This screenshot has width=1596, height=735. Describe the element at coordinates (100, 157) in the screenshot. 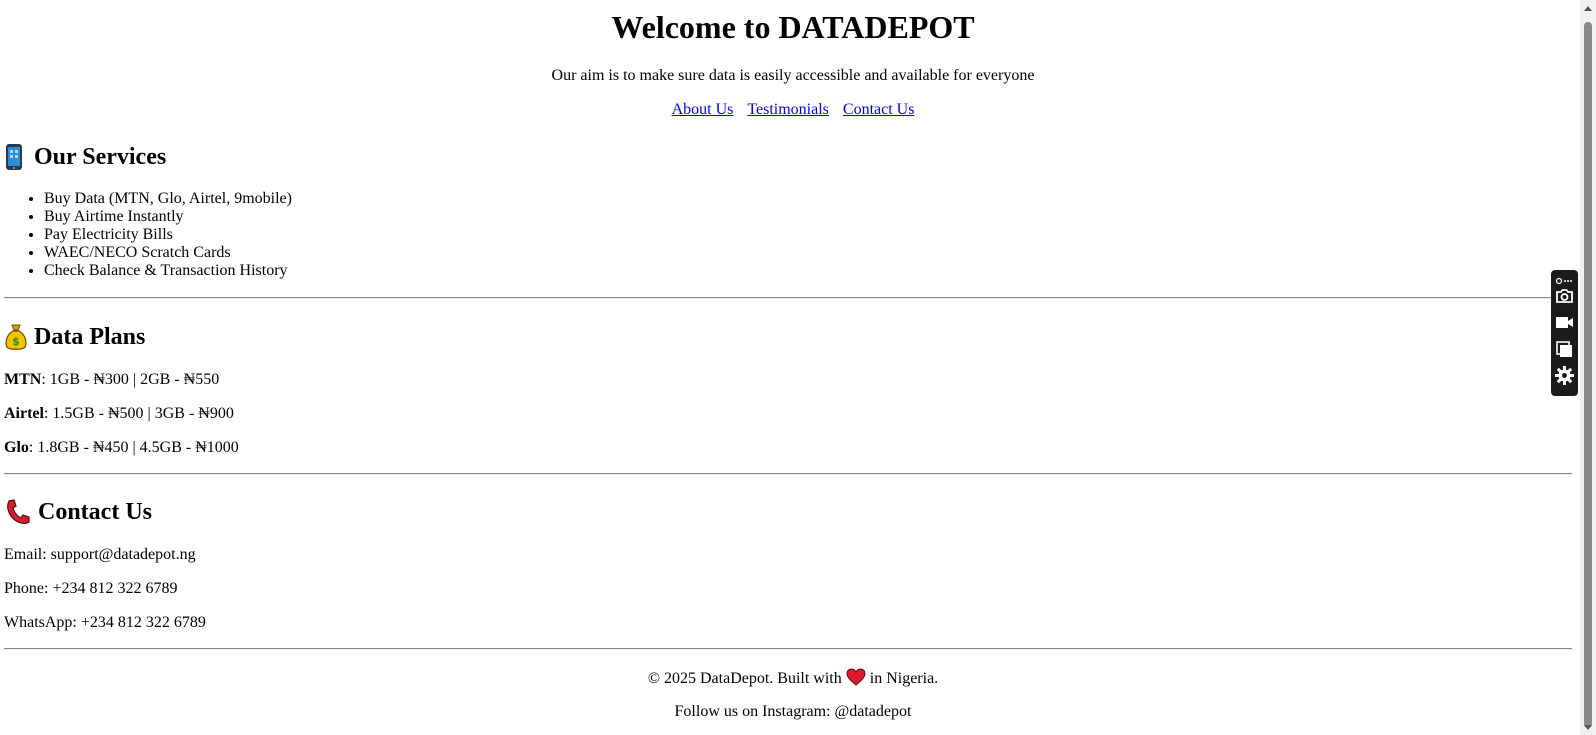

I see `services-heading-text: Our Services` at that location.